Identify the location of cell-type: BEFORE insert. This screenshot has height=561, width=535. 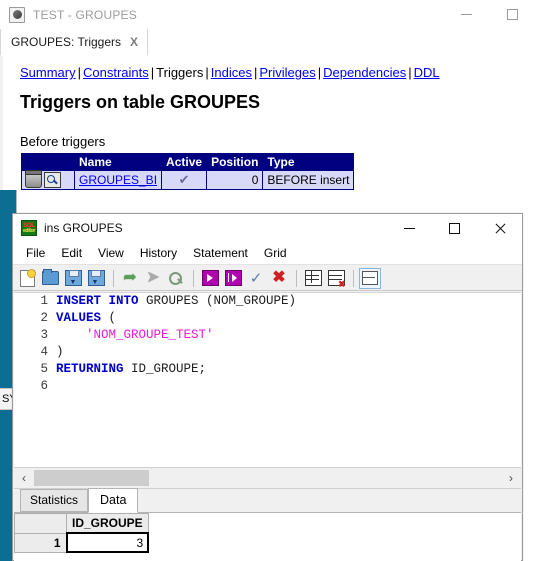
(308, 180).